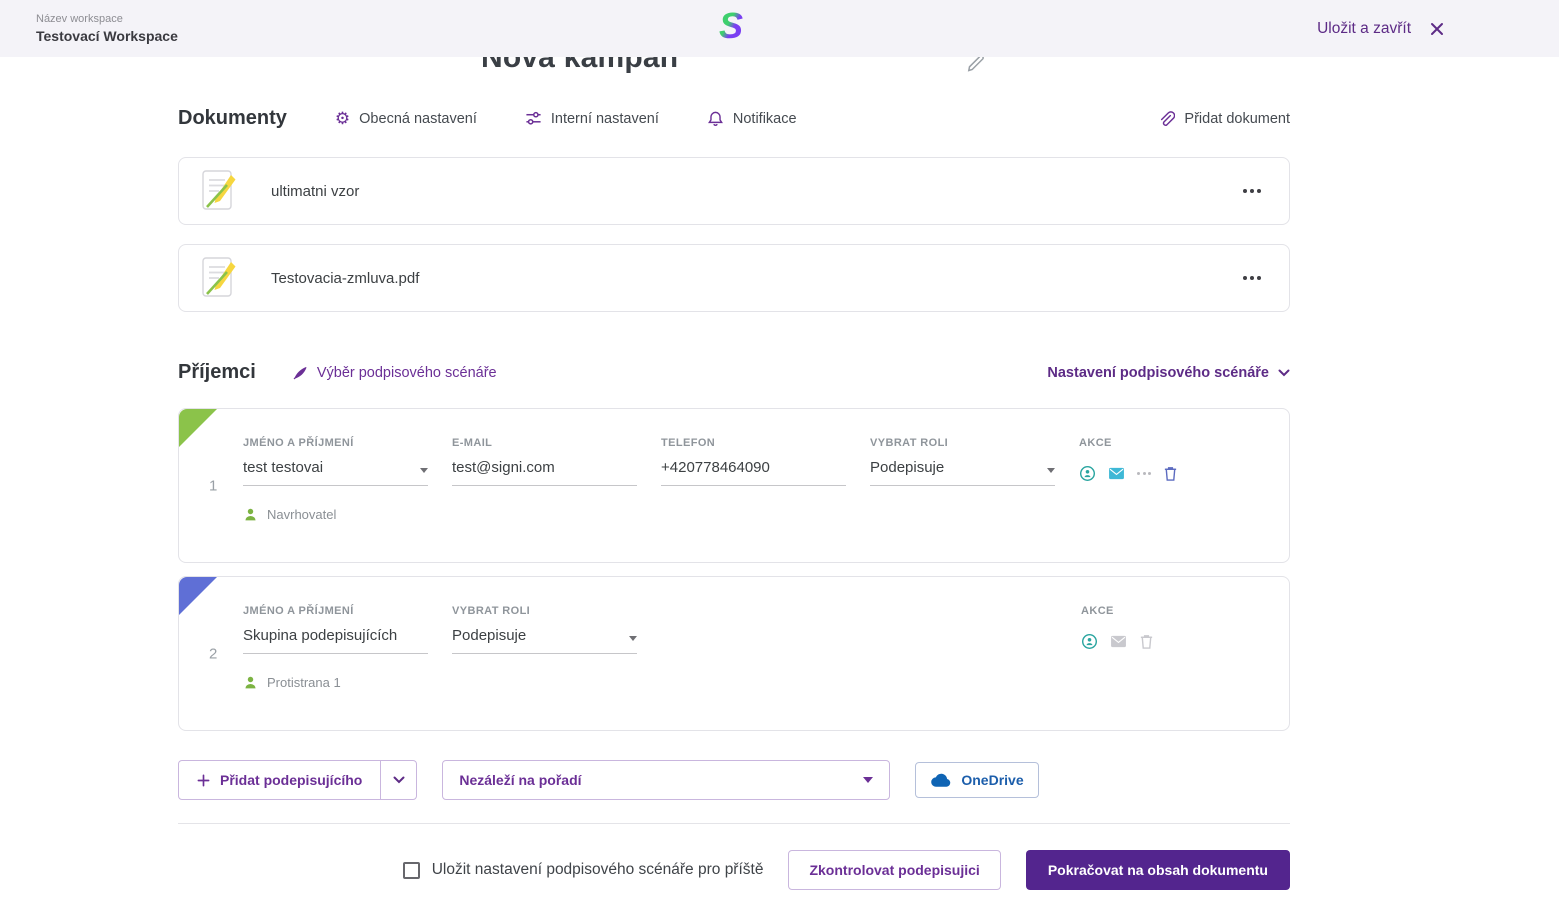 This screenshot has width=1559, height=901. I want to click on add-signer-label: Přidat podepisujícího, so click(291, 780).